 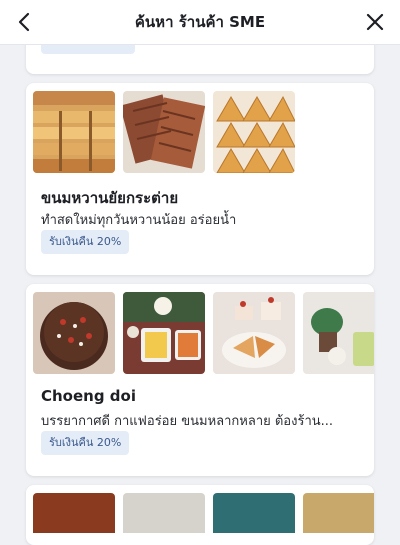 What do you see at coordinates (88, 396) in the screenshot?
I see `store-name: Choeng doi` at bounding box center [88, 396].